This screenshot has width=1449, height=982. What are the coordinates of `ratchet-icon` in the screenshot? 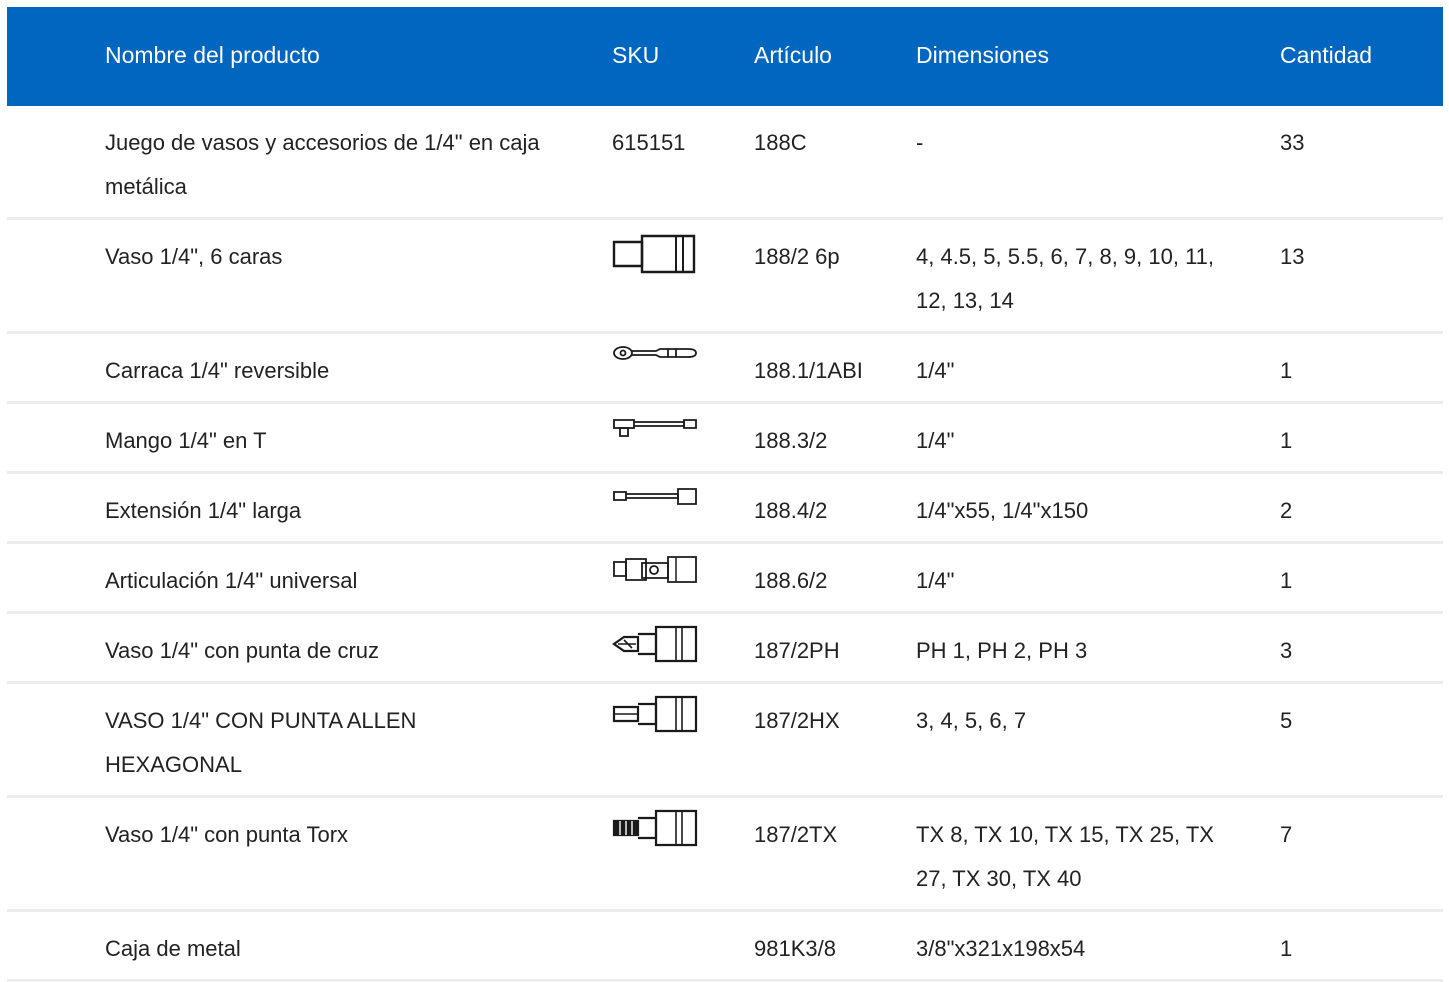 It's located at (655, 354).